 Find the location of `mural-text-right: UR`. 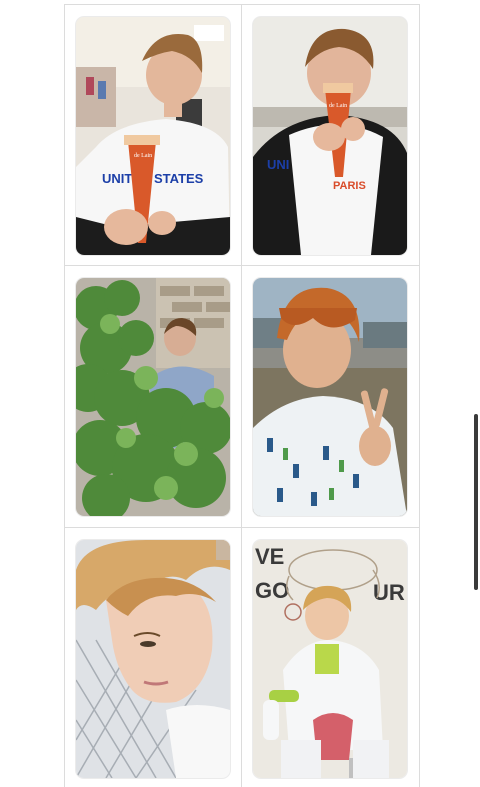

mural-text-right: UR is located at coordinates (389, 592).